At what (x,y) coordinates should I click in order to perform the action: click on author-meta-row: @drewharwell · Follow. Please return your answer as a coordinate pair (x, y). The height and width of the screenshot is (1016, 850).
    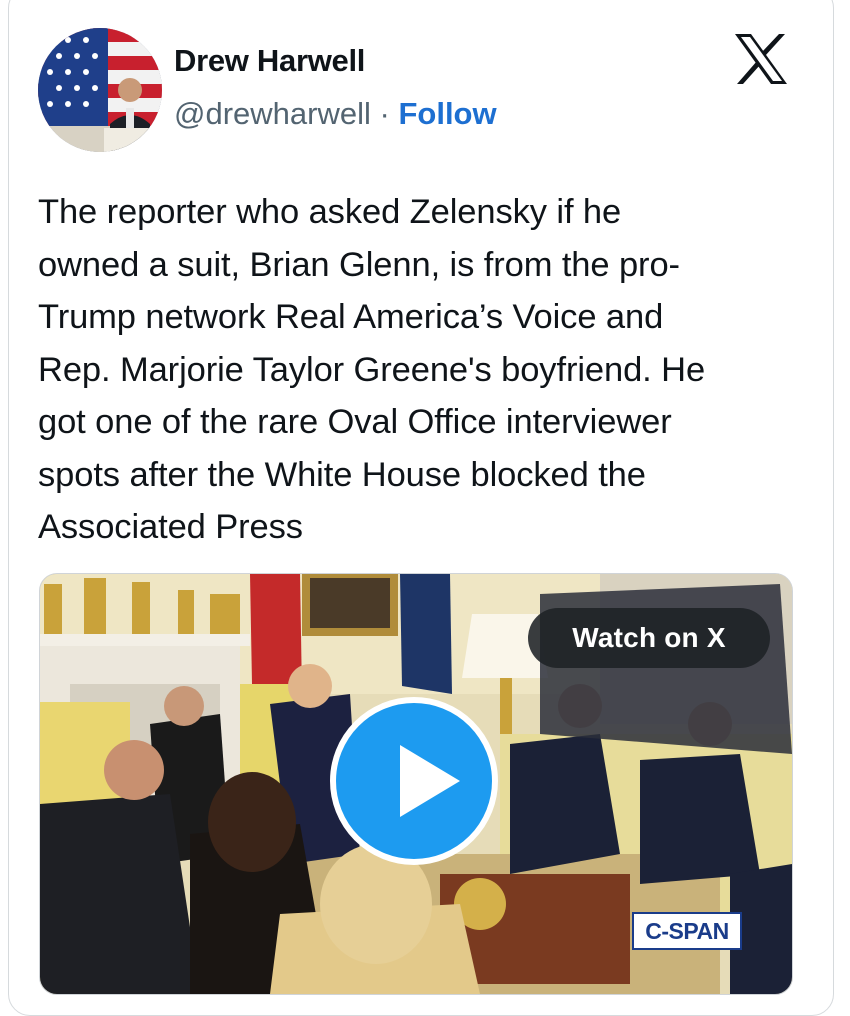
    Looking at the image, I should click on (335, 114).